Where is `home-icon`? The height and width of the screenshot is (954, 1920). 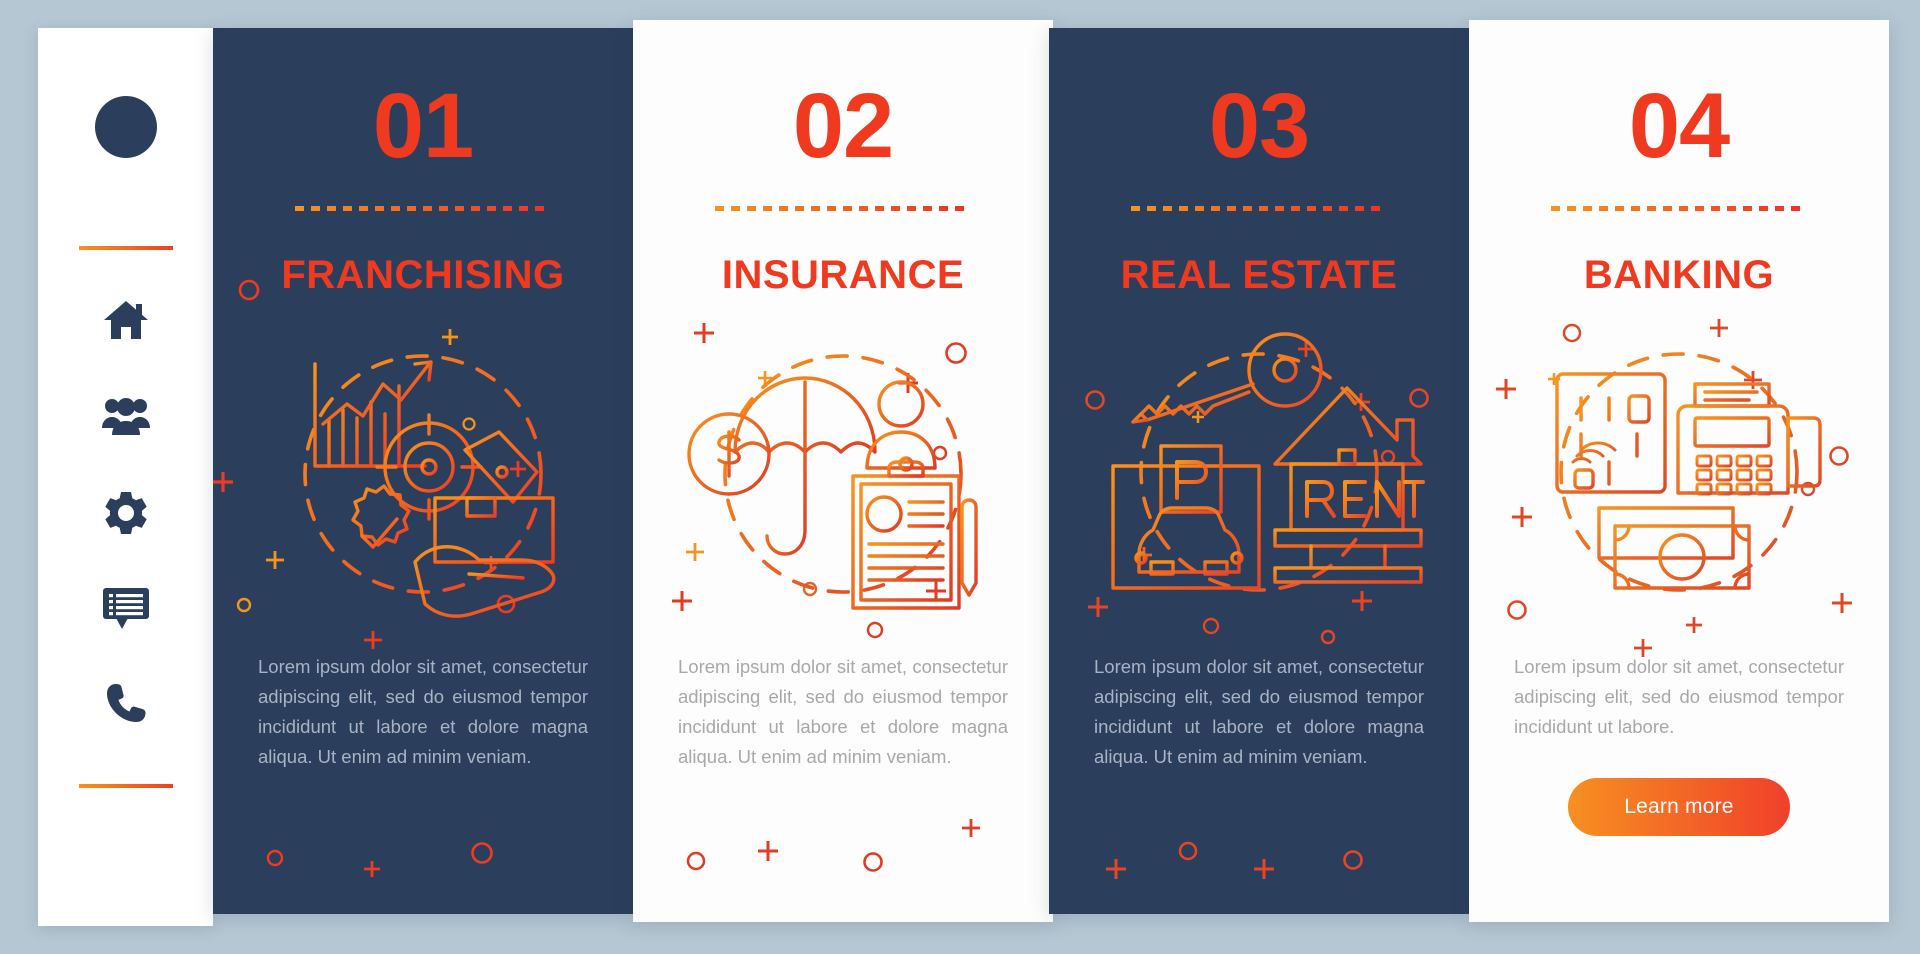
home-icon is located at coordinates (126, 320).